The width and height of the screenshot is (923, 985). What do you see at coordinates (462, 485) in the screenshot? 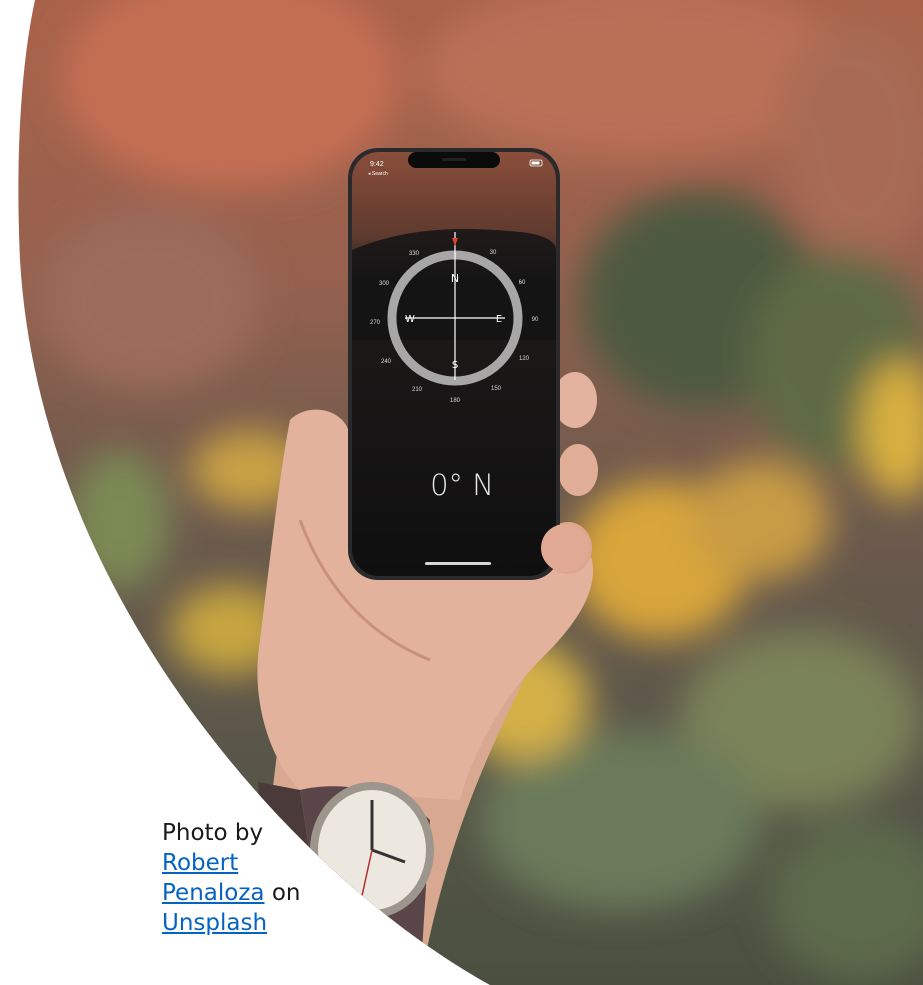
I see `heading-readout: 0° N` at bounding box center [462, 485].